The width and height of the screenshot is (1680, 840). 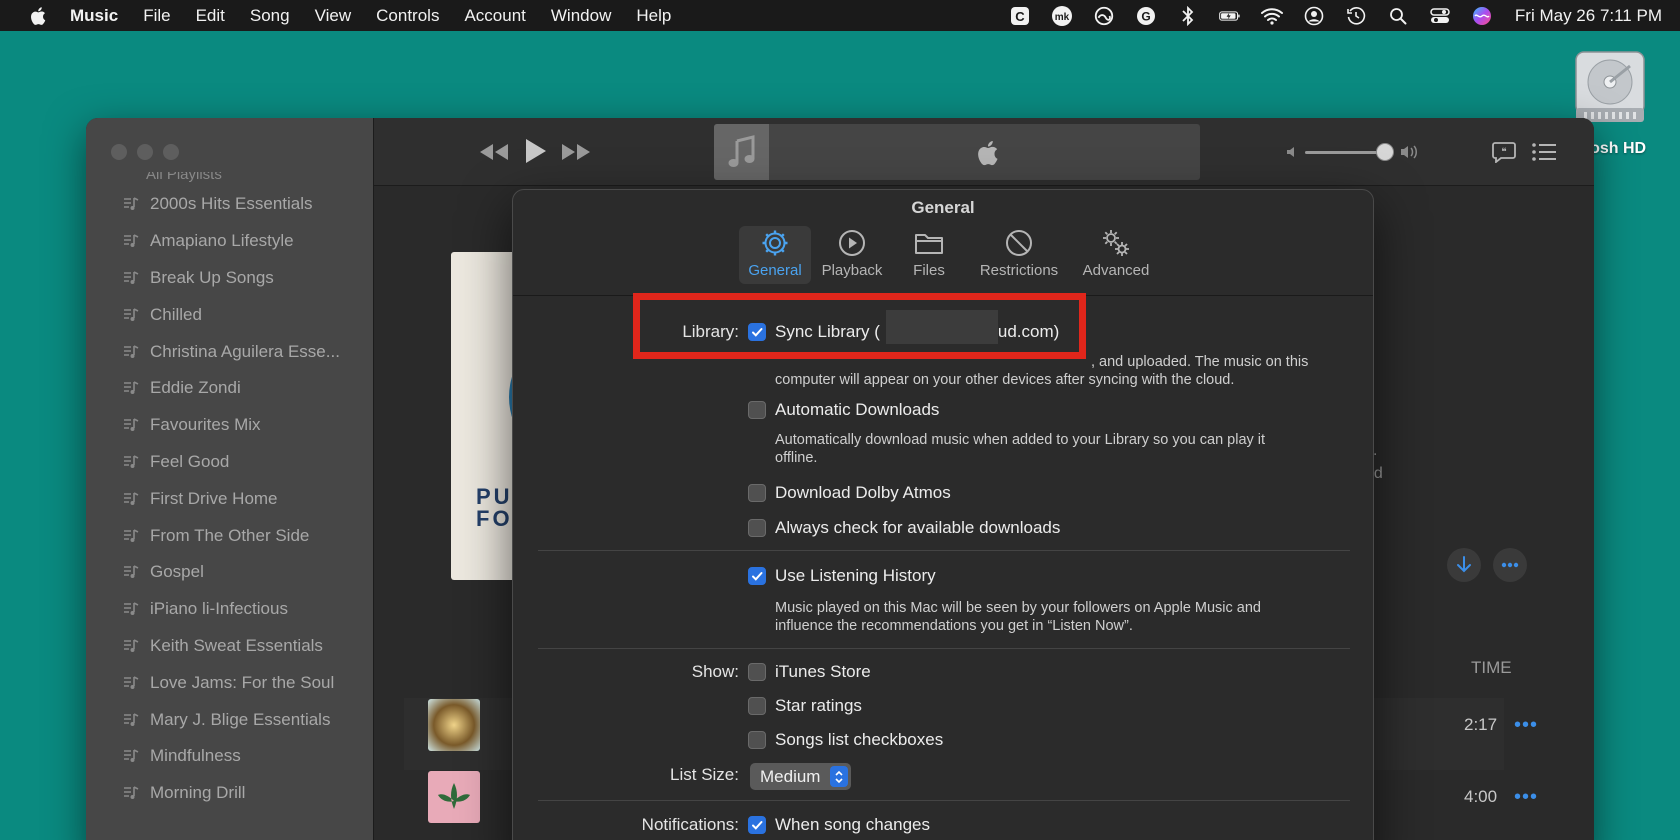 What do you see at coordinates (775, 255) in the screenshot?
I see `tab-general: General` at bounding box center [775, 255].